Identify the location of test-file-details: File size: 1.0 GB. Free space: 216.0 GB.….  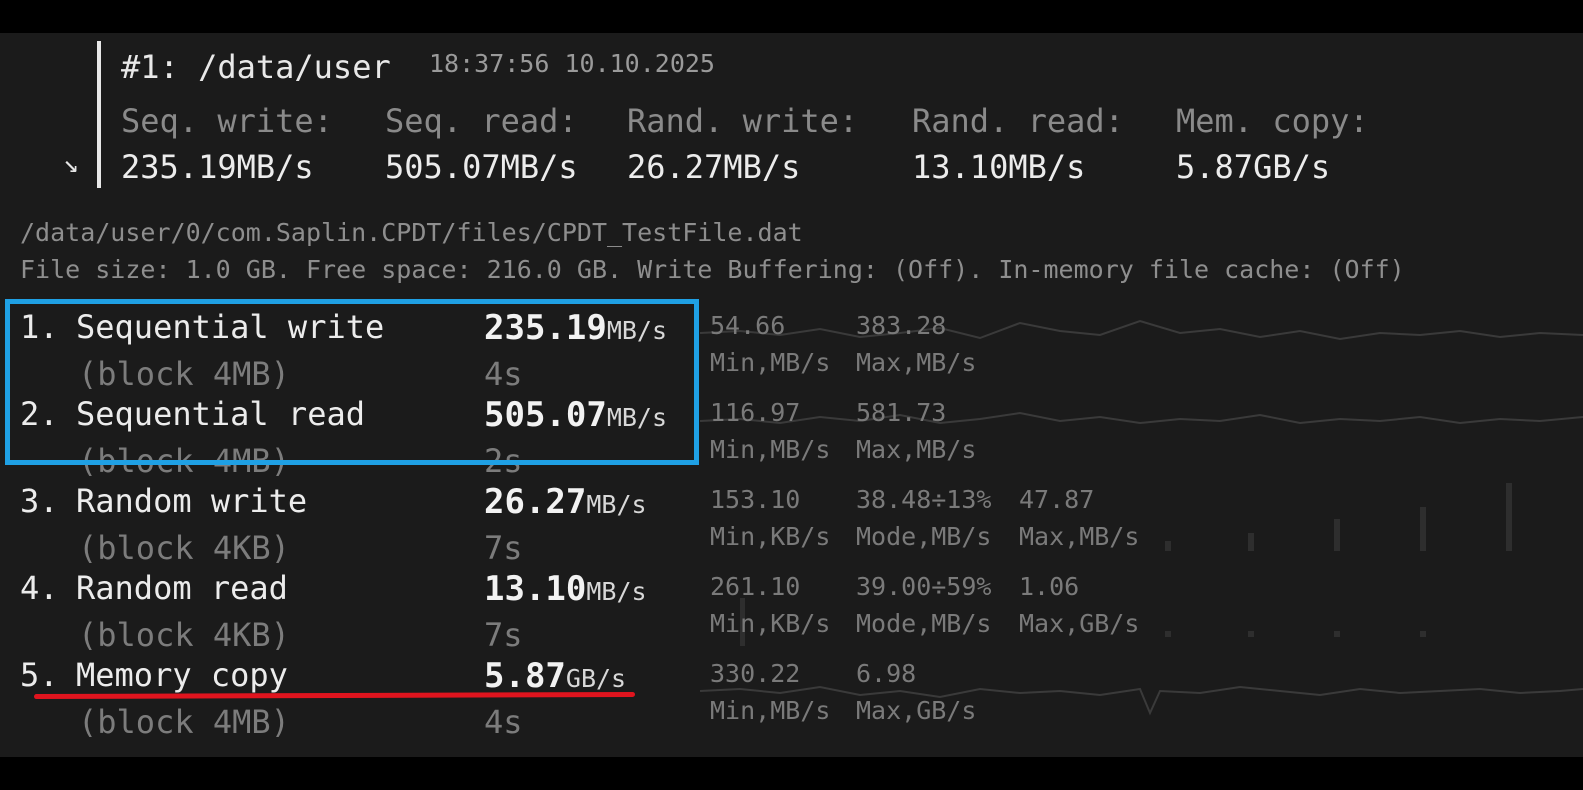
(712, 269).